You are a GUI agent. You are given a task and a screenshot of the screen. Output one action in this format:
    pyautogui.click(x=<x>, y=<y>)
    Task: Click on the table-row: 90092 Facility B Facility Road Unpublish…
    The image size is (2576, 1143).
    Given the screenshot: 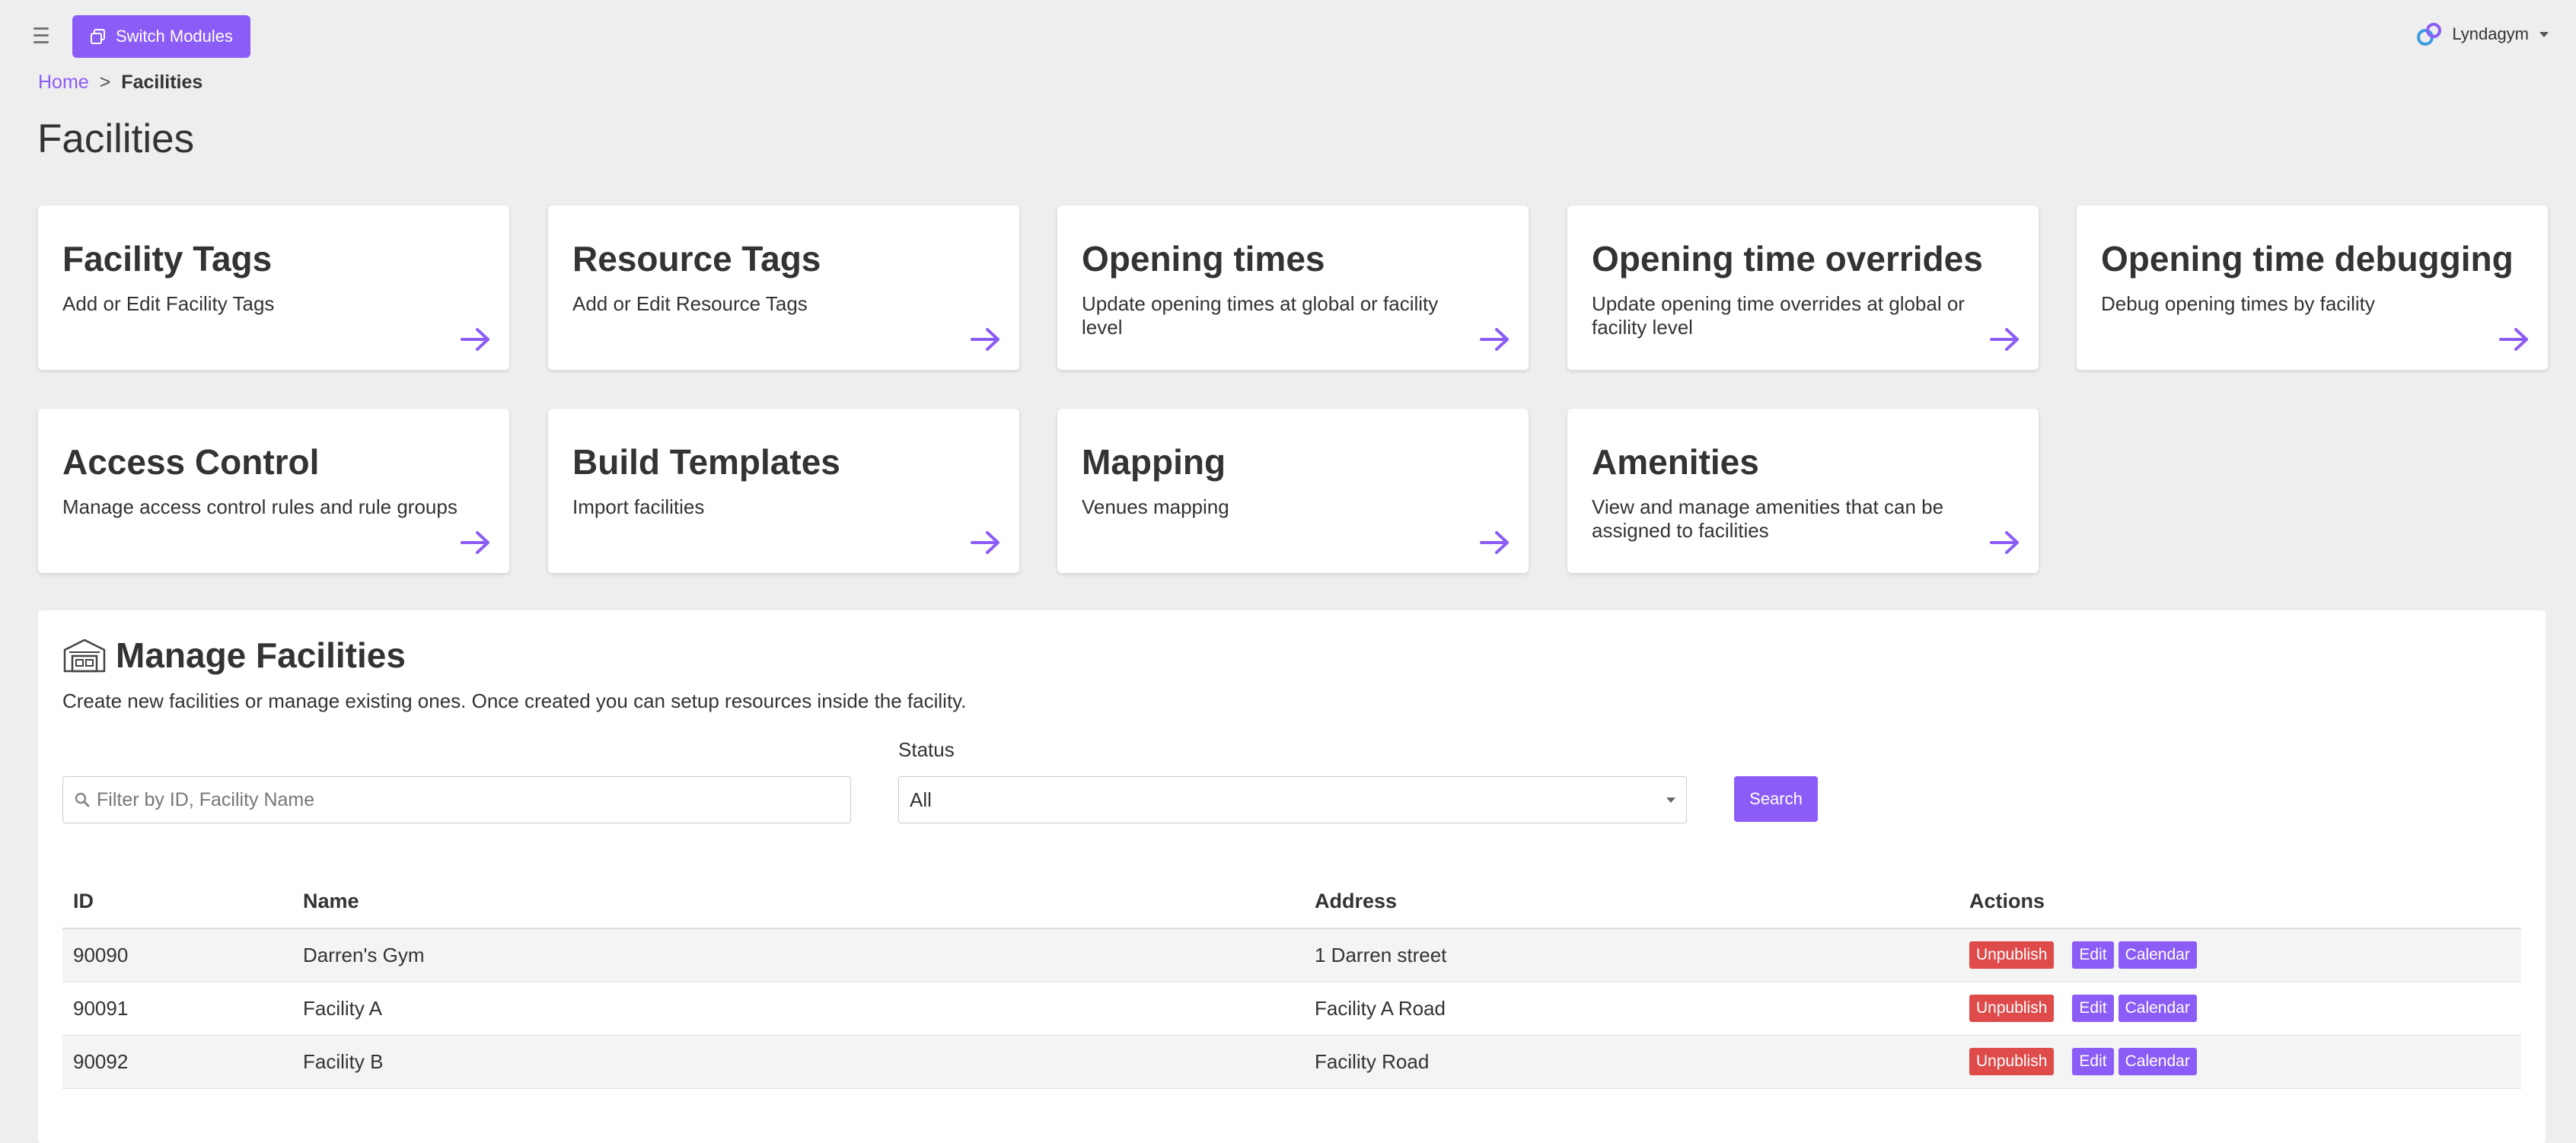 What is the action you would take?
    pyautogui.click(x=1292, y=1062)
    